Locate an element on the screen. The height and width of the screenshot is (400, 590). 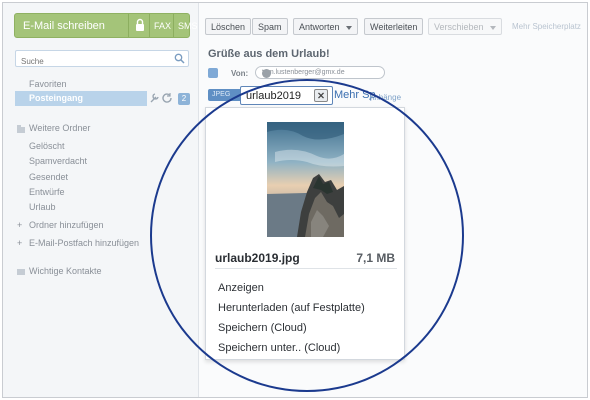
sender-chip: tom.lustenberger@gmx.de is located at coordinates (320, 72).